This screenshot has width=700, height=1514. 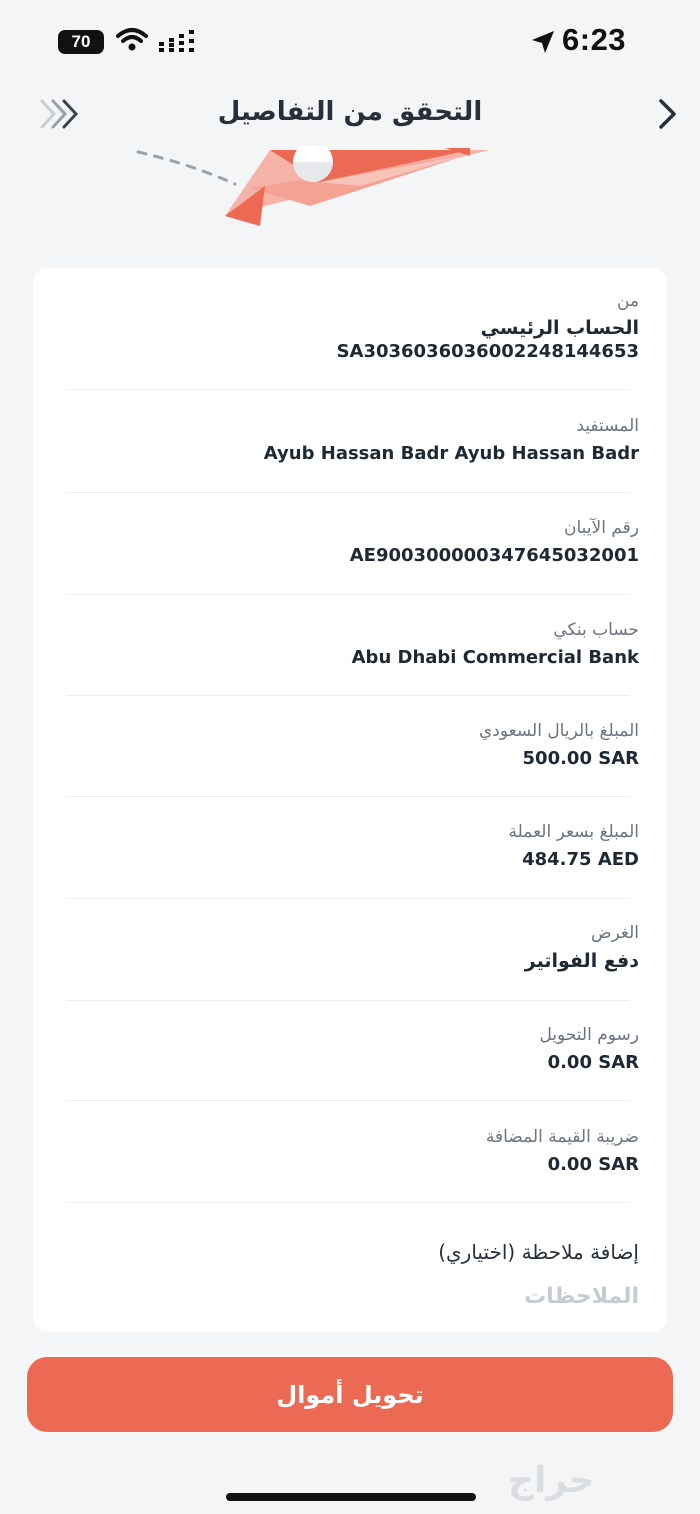 I want to click on fees-field: رسوم التحويل 0.00 SAR, so click(x=353, y=1049).